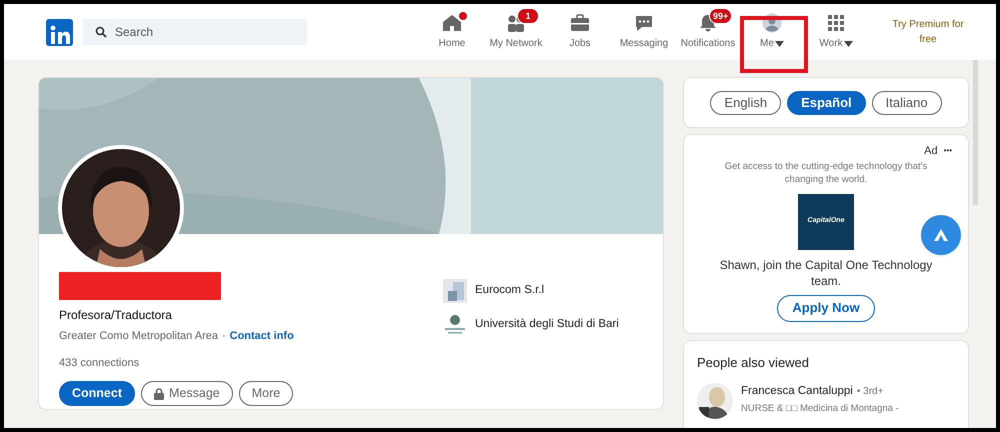 The image size is (1000, 432). Describe the element at coordinates (644, 43) in the screenshot. I see `nav-link: Messaging` at that location.